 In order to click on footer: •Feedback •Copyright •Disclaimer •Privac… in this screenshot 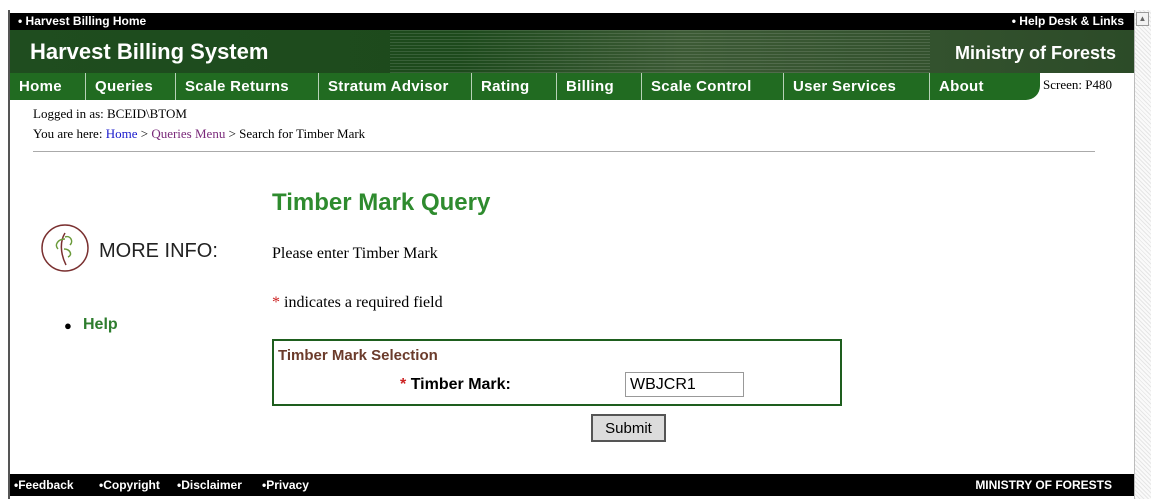, I will do `click(572, 485)`.